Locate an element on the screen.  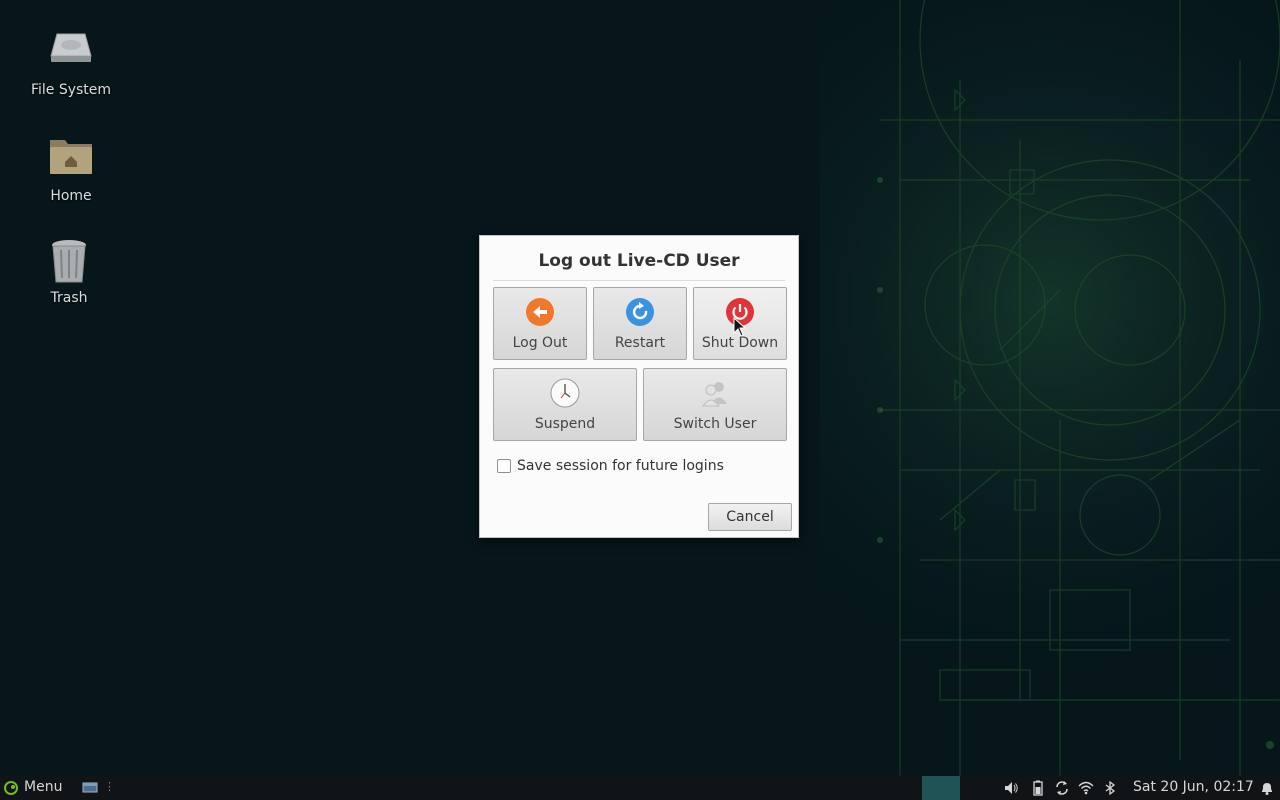
distro-logo-icon is located at coordinates (11, 788).